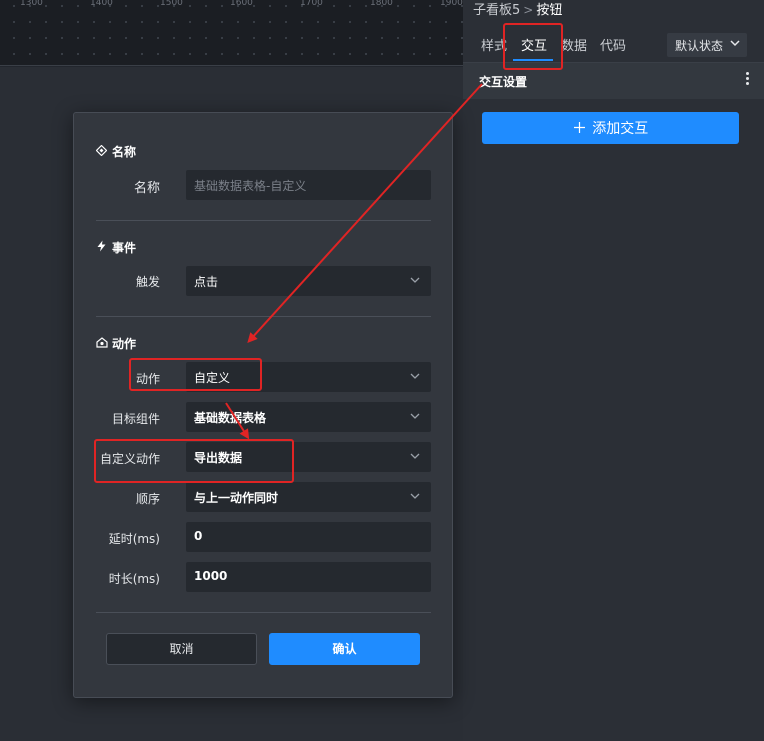 The image size is (764, 741). I want to click on event-group-title: 事件, so click(116, 247).